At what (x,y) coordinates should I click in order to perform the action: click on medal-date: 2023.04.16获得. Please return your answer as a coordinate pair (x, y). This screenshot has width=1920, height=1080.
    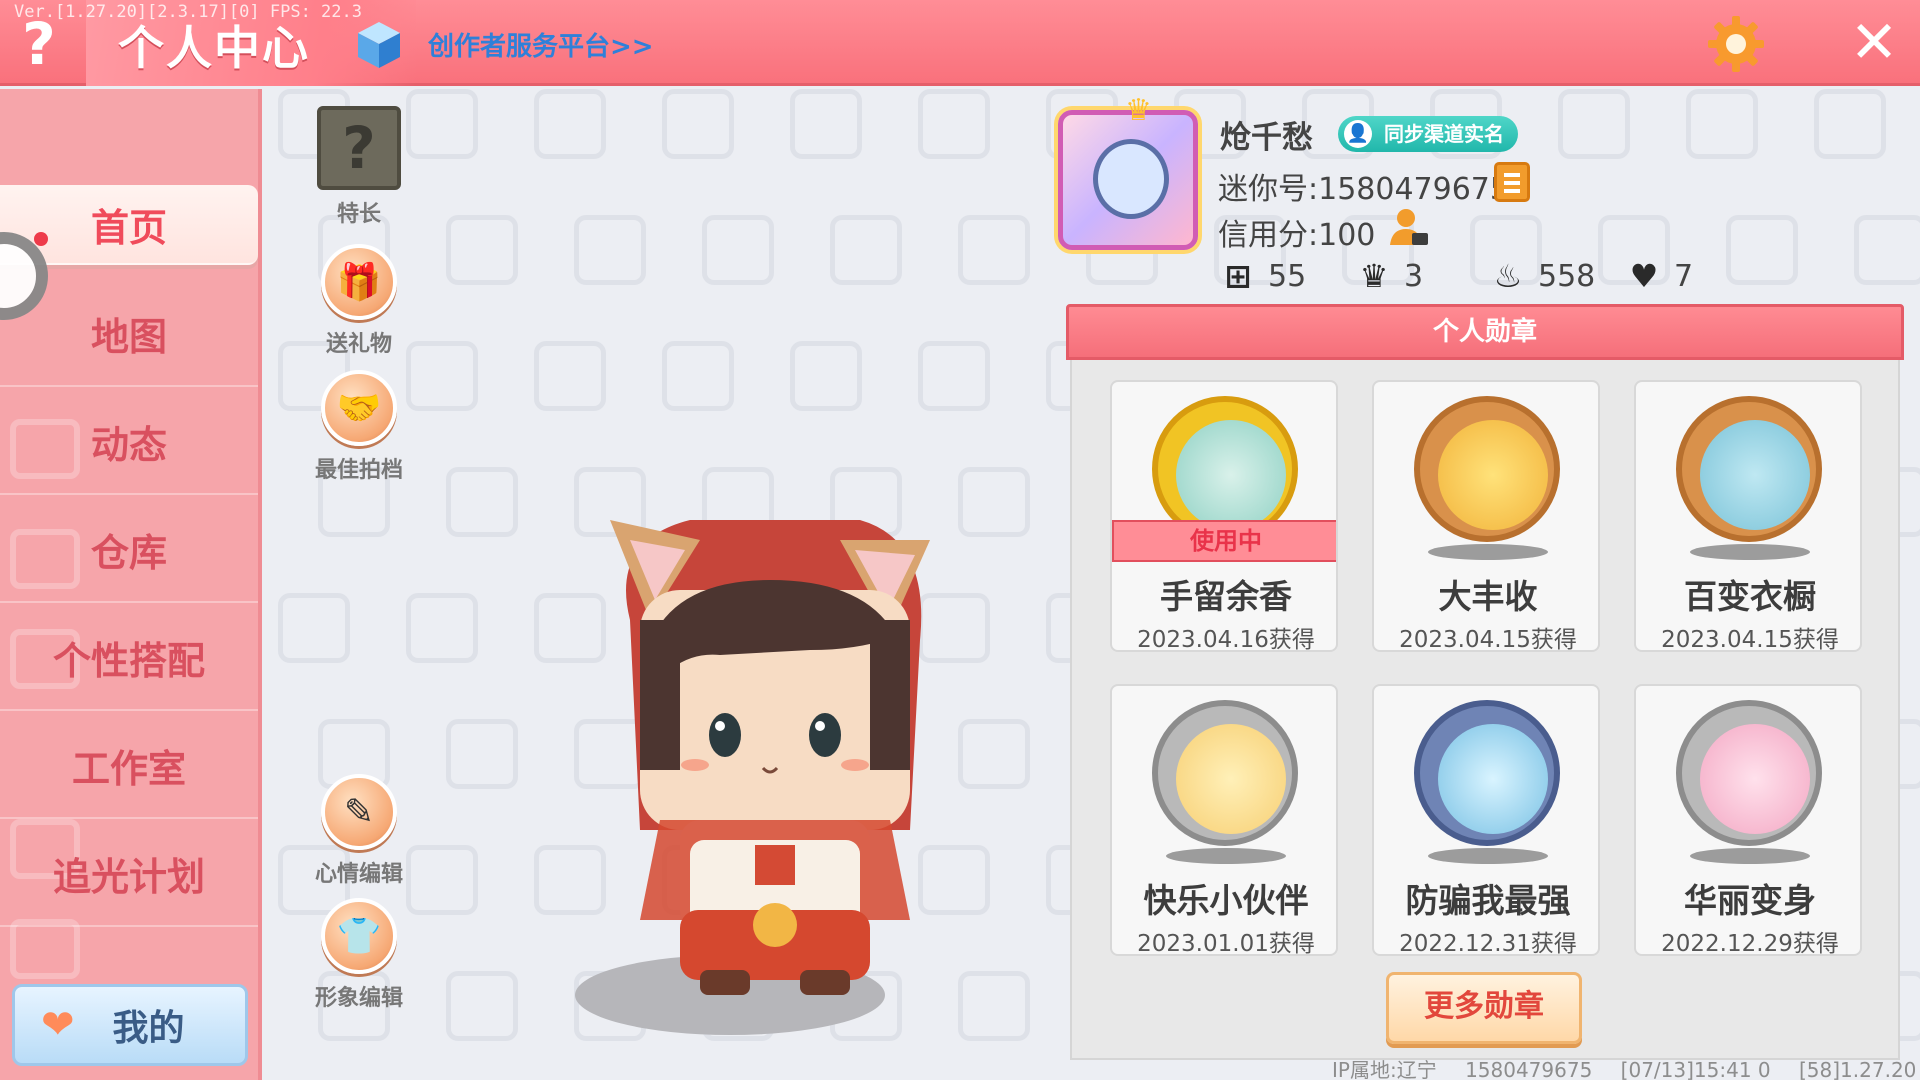
    Looking at the image, I should click on (1226, 639).